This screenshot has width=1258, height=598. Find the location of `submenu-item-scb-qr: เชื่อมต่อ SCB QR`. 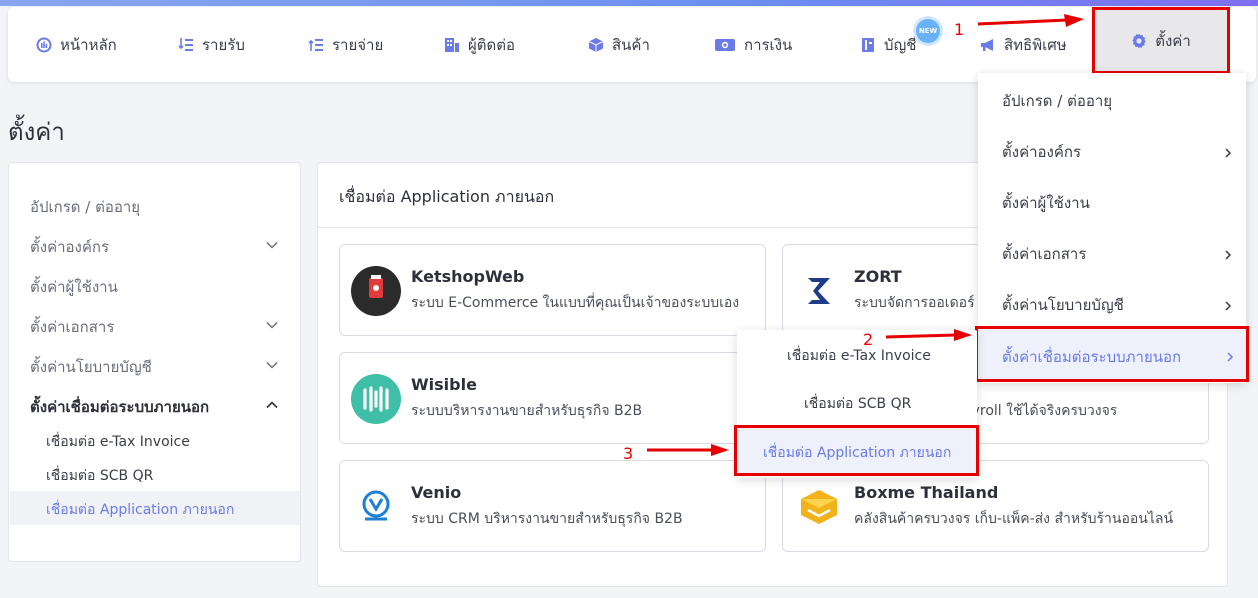

submenu-item-scb-qr: เชื่อมต่อ SCB QR is located at coordinates (857, 404).